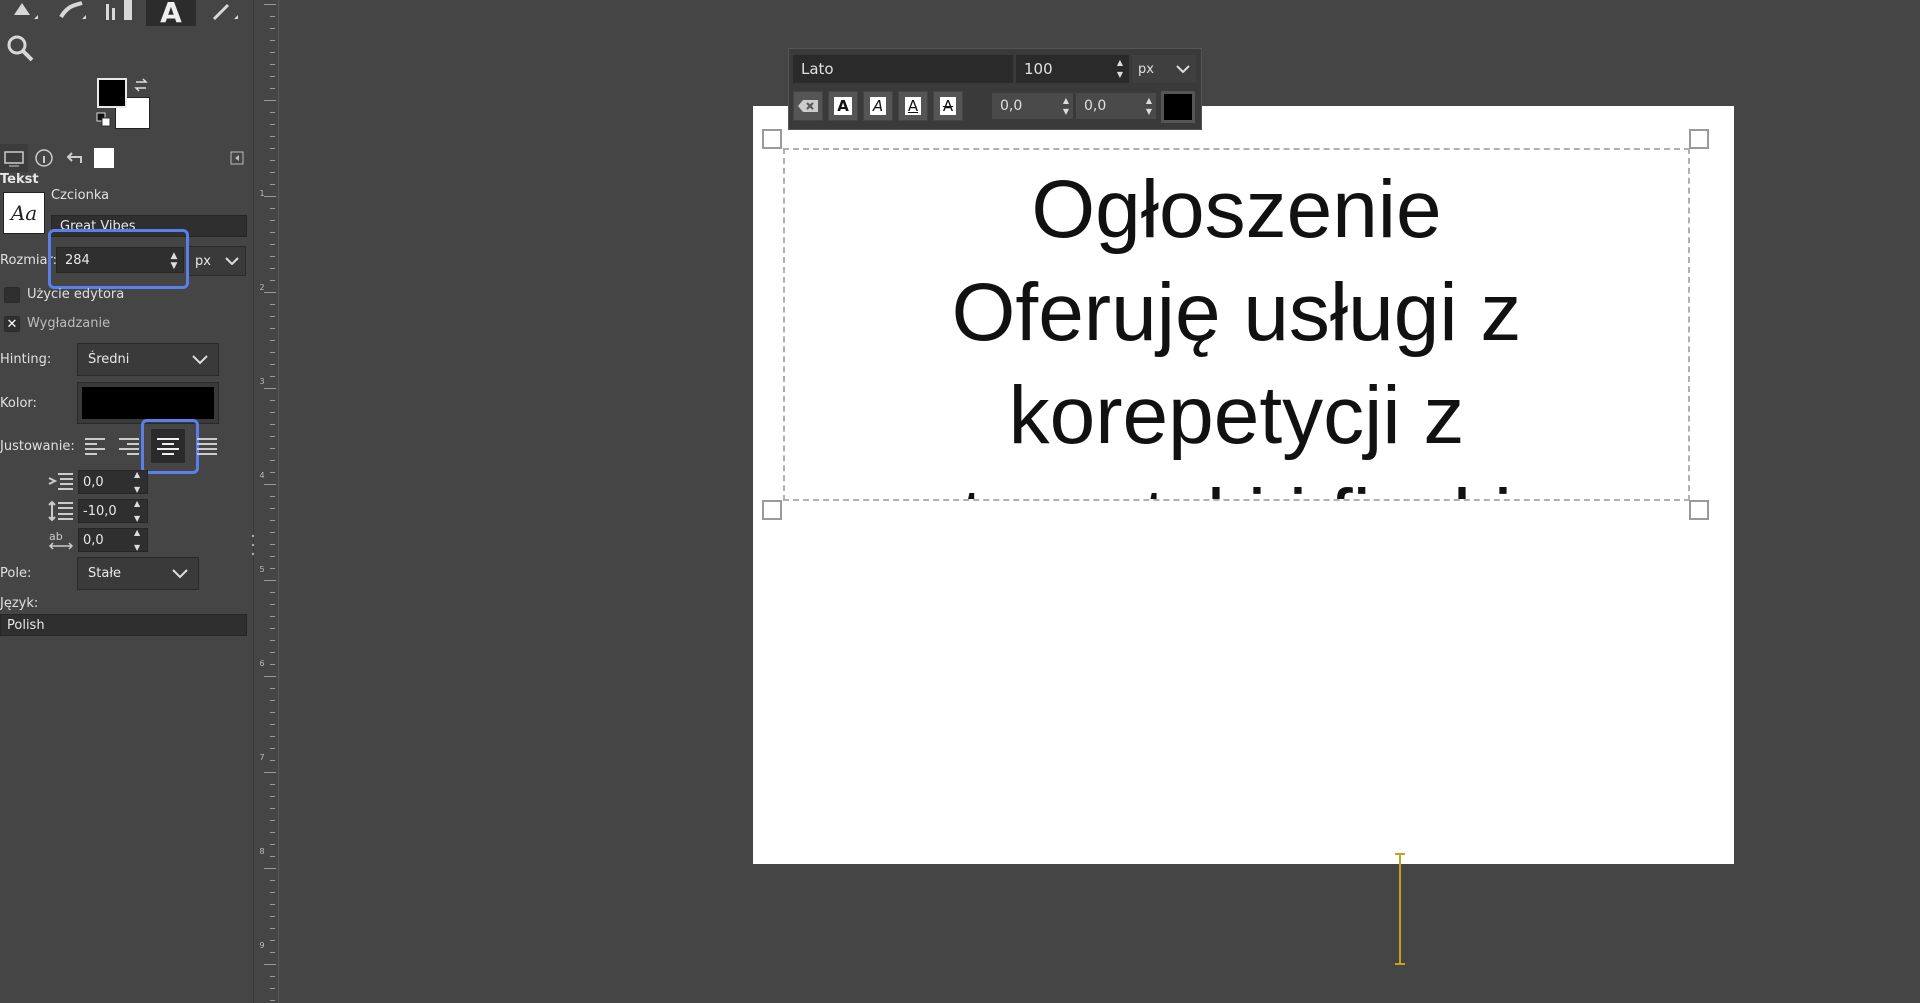 This screenshot has height=1003, width=1920. I want to click on ruler-label: 1, so click(262, 193).